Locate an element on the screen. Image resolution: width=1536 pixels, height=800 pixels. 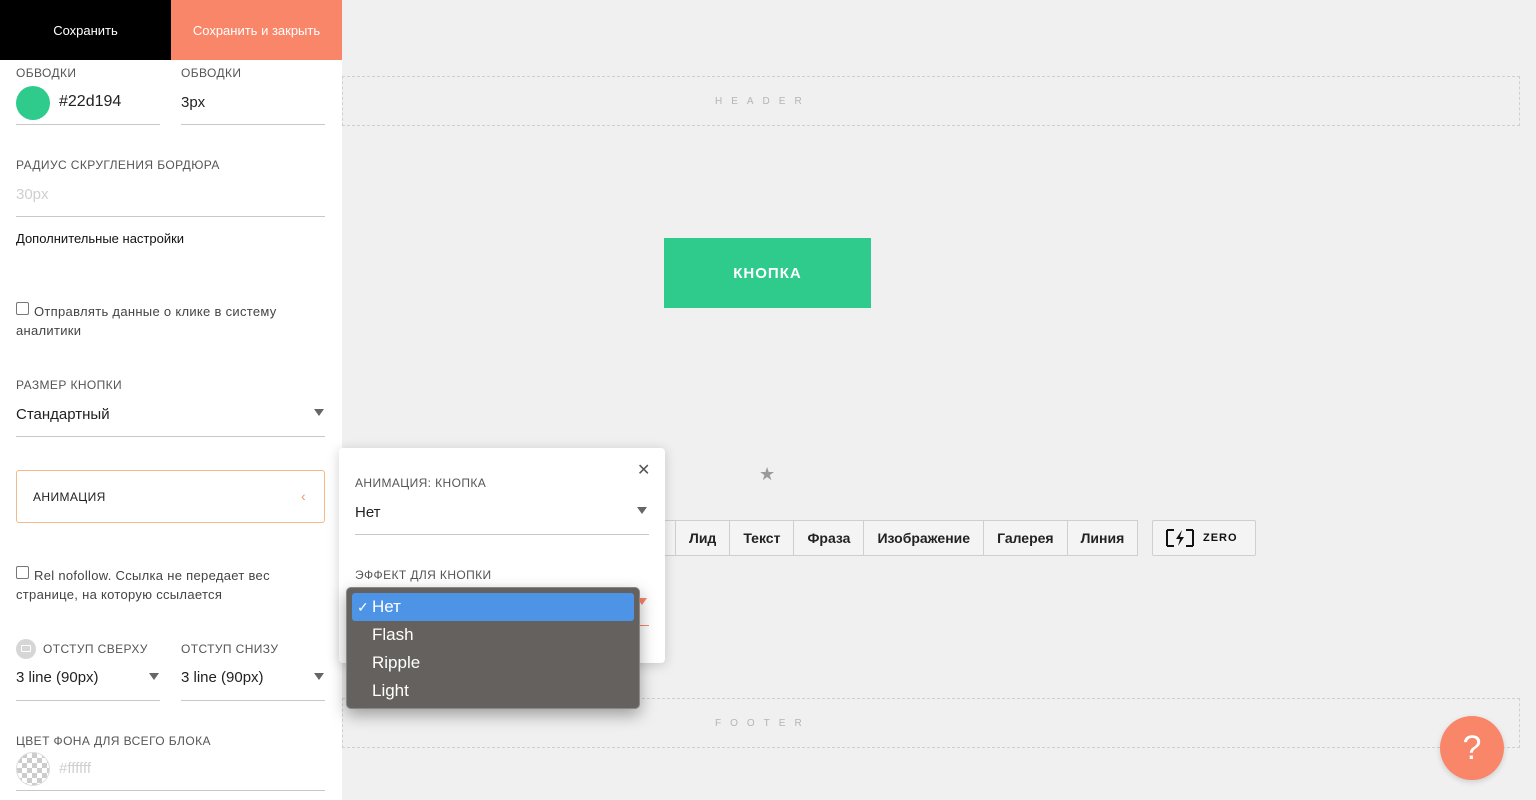
dropdown-option-flash: Flash is located at coordinates (493, 635).